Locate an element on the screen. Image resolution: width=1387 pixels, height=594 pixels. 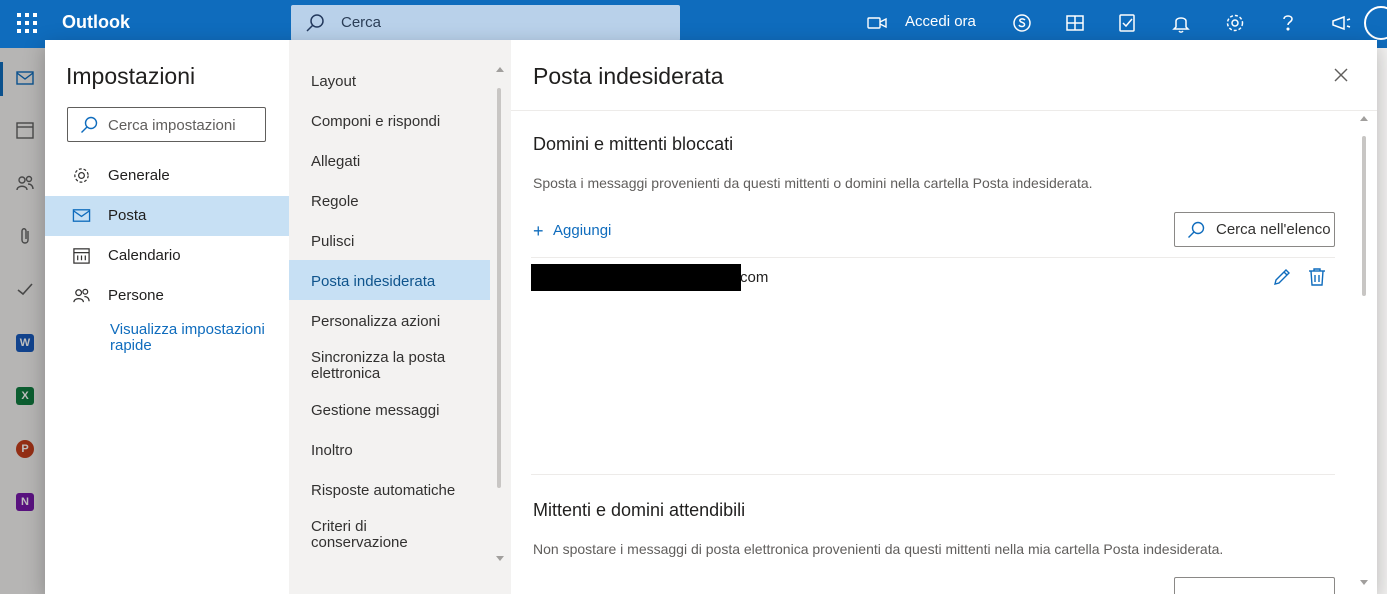
section-inoltro: Inoltro is located at coordinates (389, 451).